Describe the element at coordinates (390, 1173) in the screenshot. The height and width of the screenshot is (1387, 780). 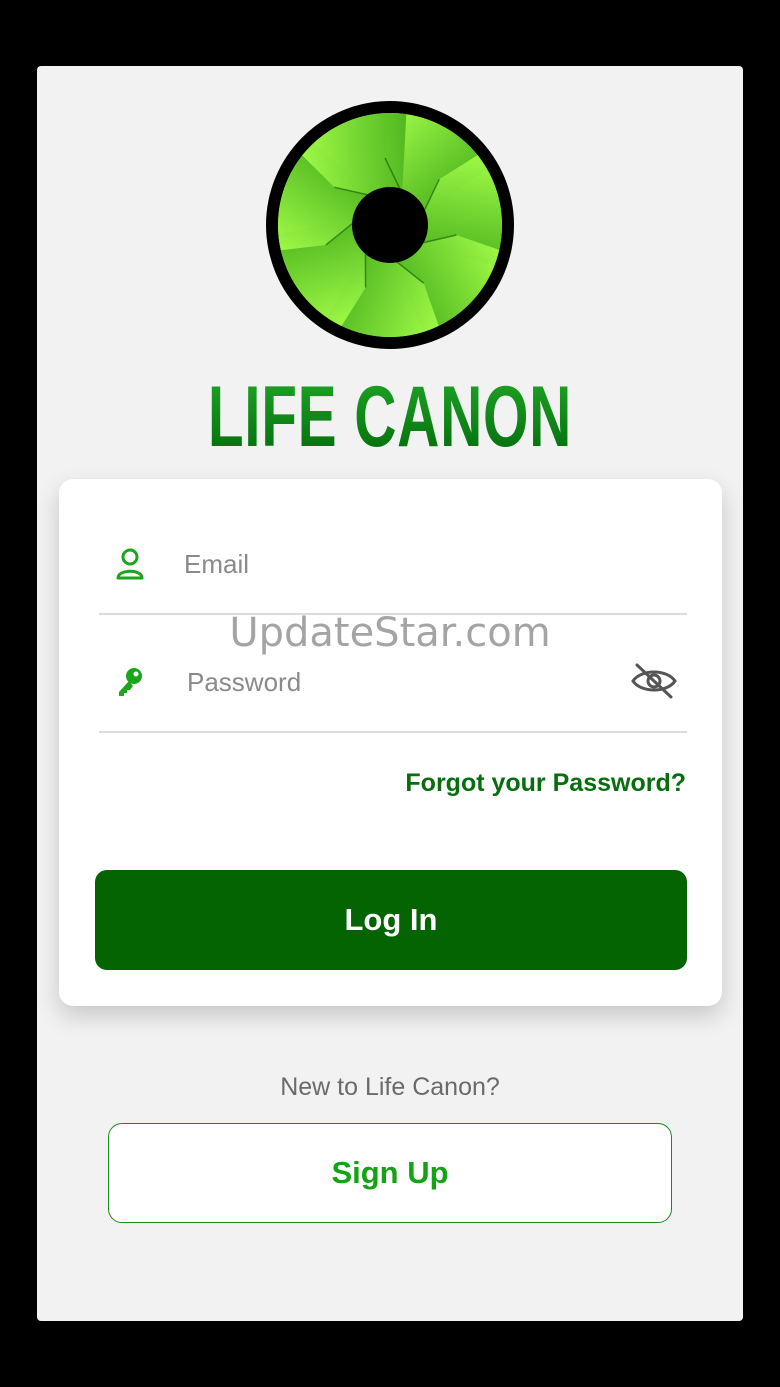
I see `signup-button: Sign Up` at that location.